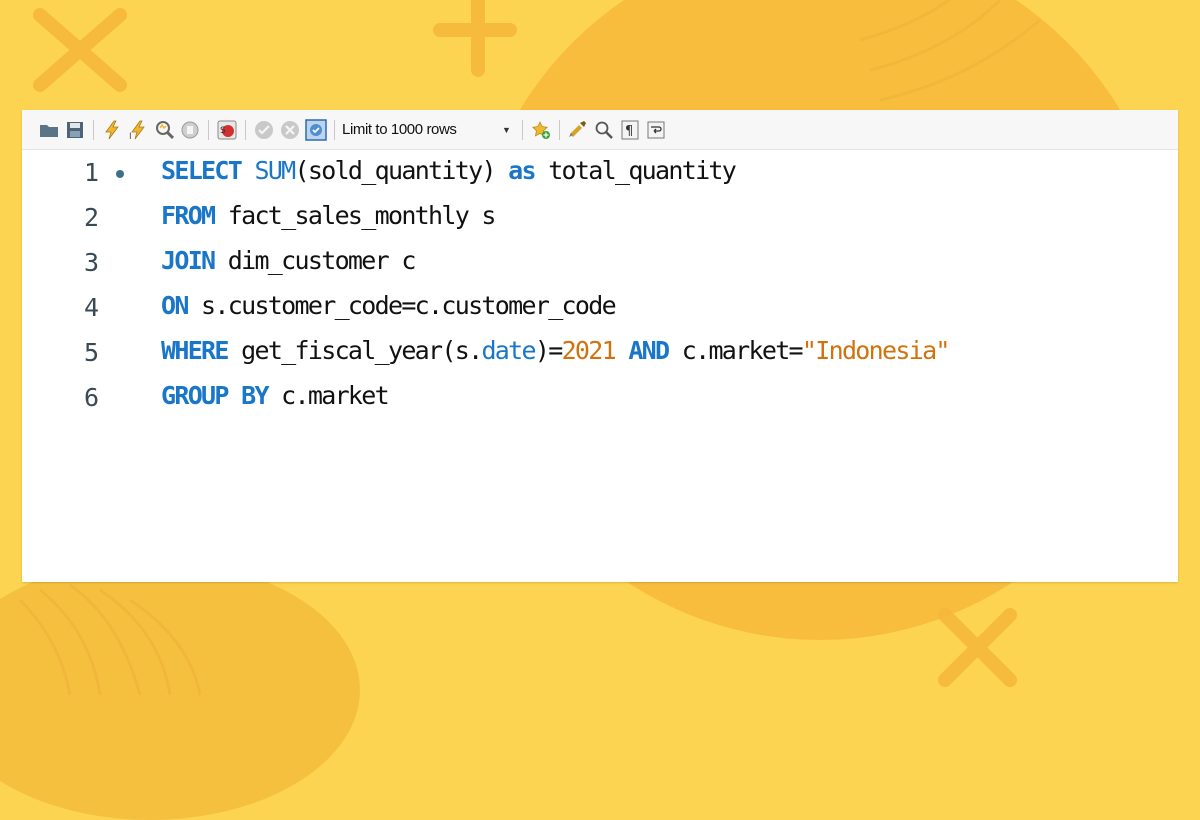 Image resolution: width=1200 pixels, height=820 pixels. Describe the element at coordinates (92, 172) in the screenshot. I see `line-number: 1` at that location.